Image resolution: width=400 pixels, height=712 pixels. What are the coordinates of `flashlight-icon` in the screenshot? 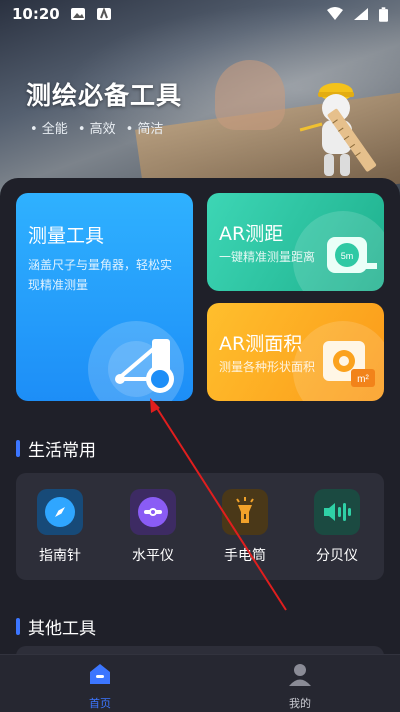 It's located at (245, 512).